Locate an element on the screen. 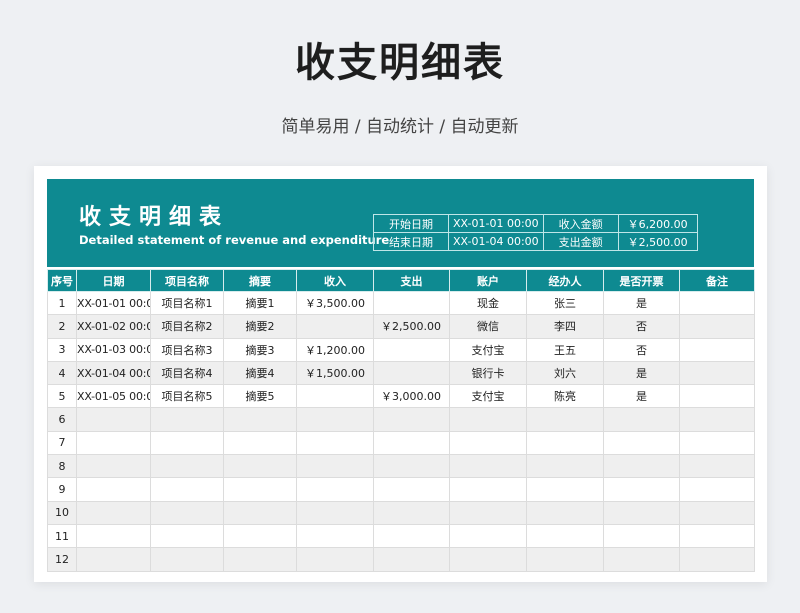 The image size is (800, 613). cell-index: 2 is located at coordinates (62, 326).